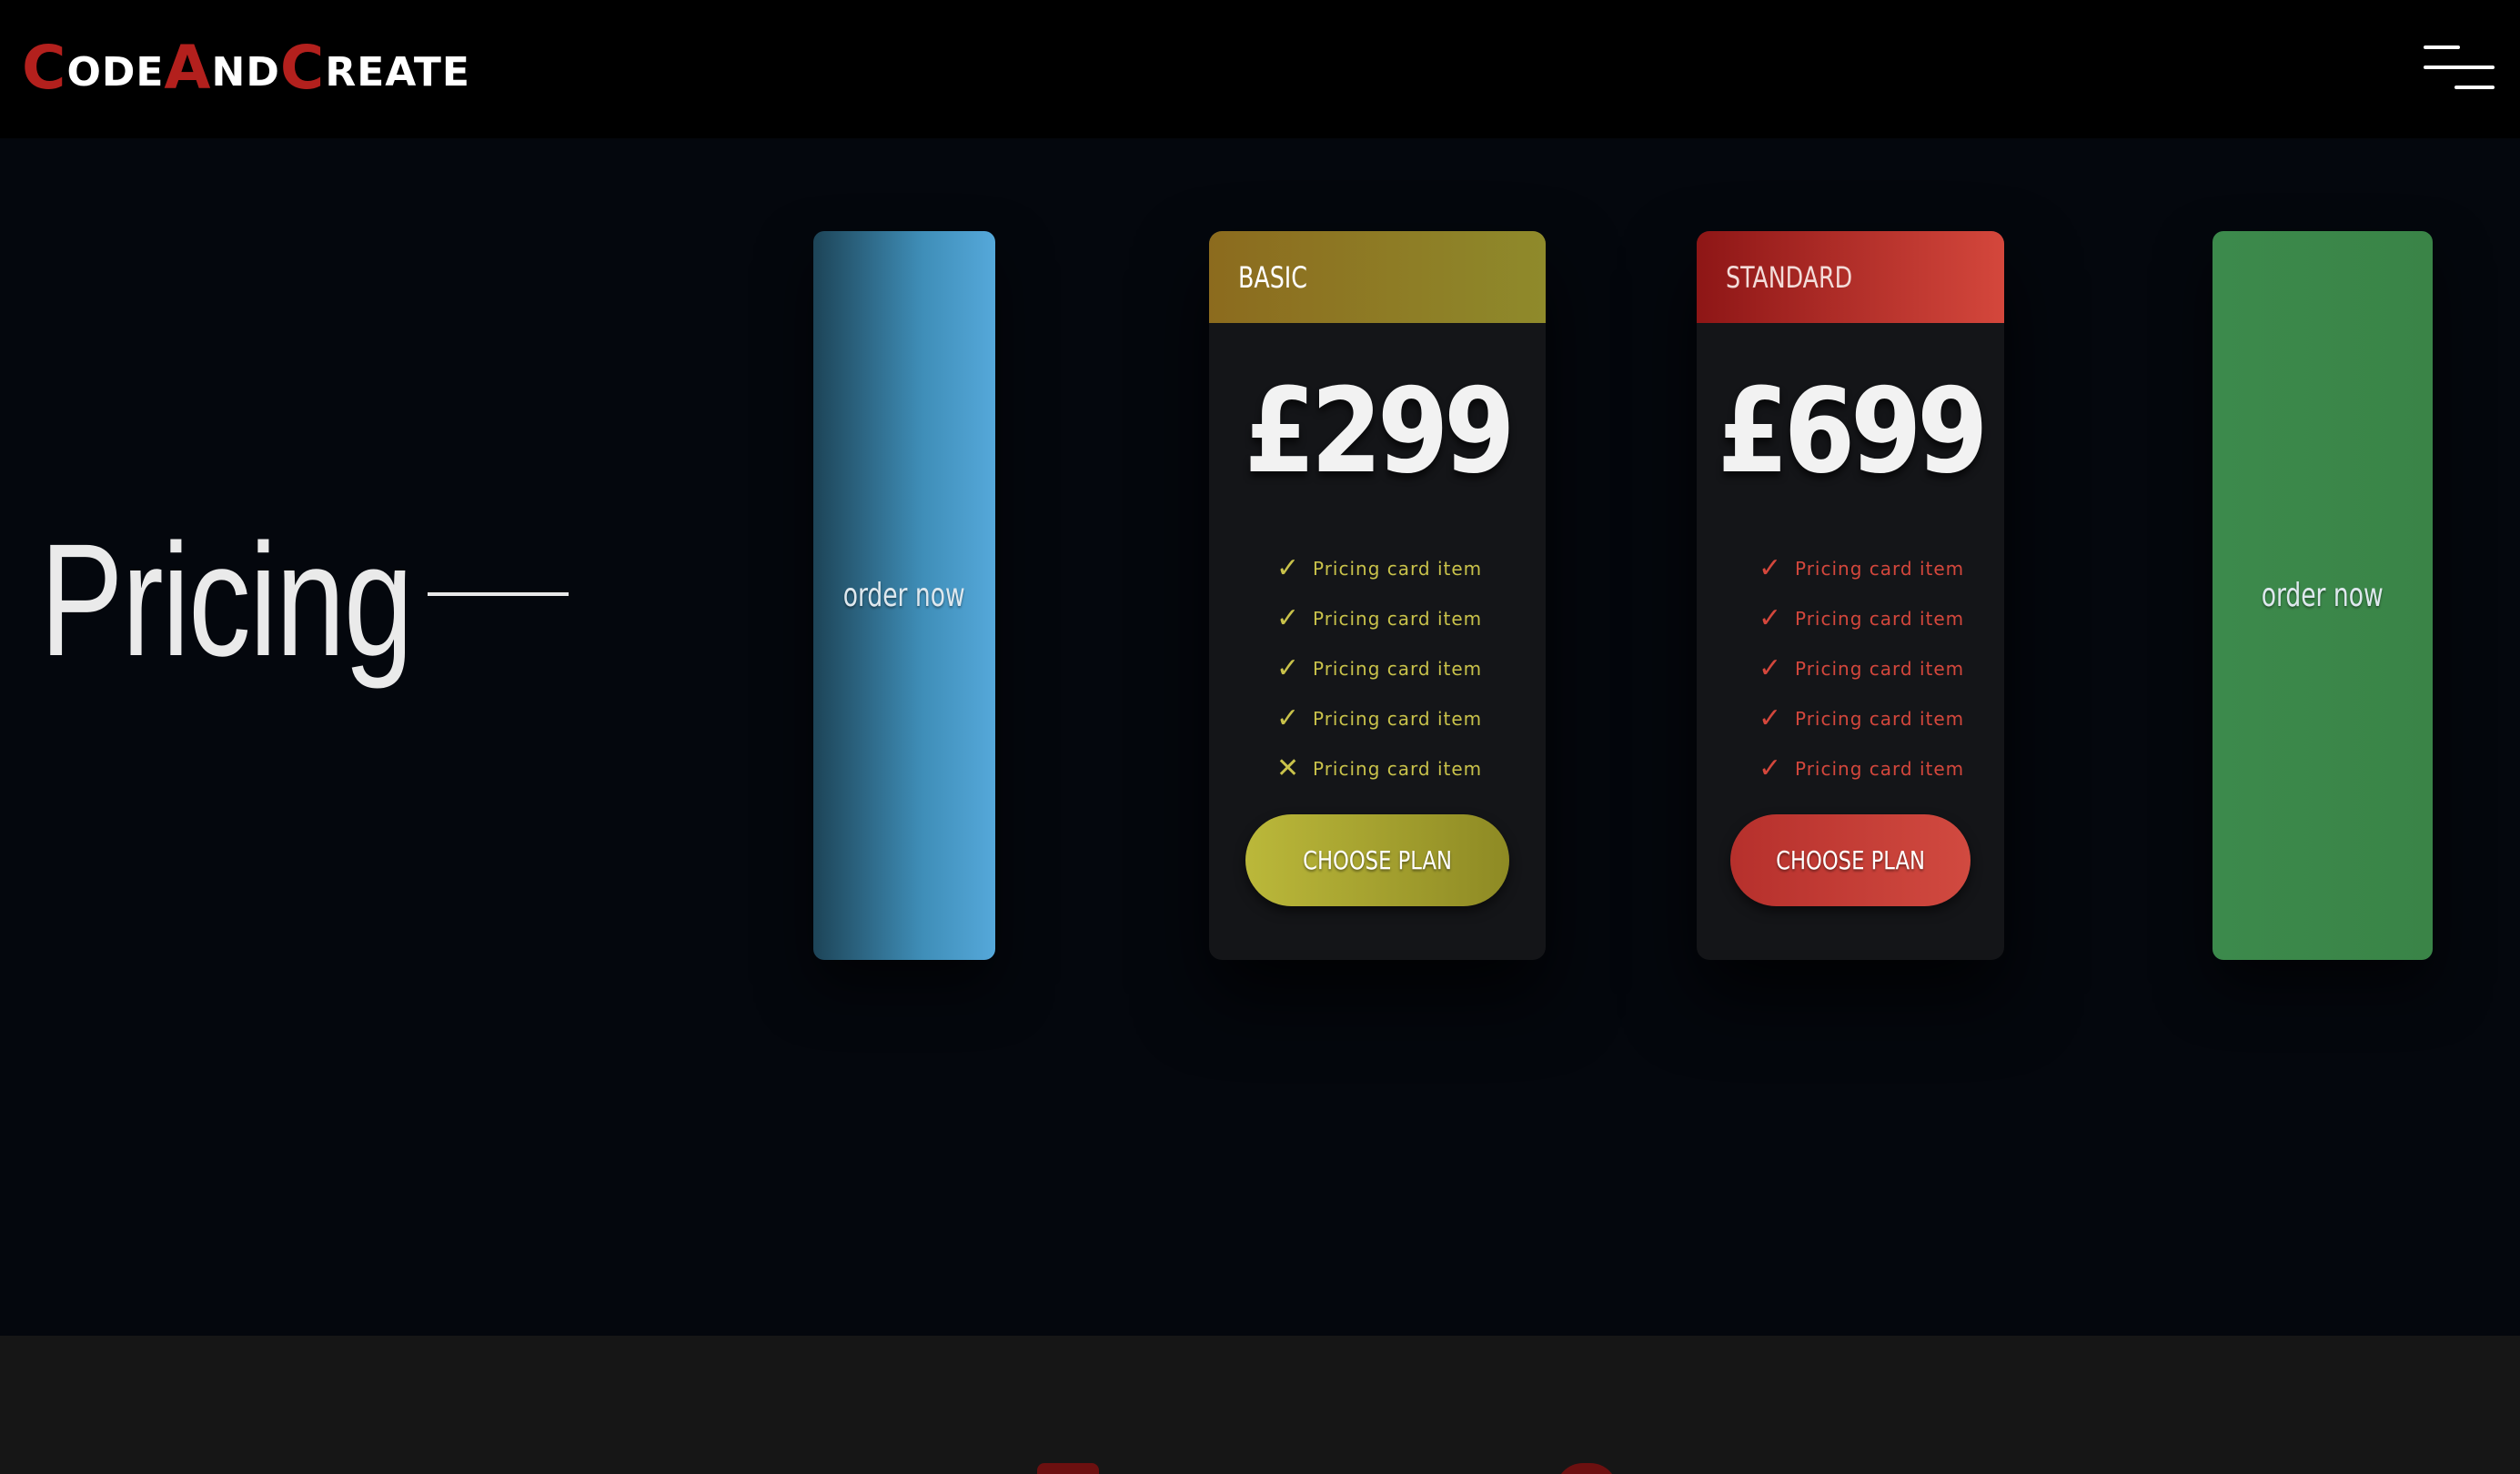  What do you see at coordinates (1853, 432) in the screenshot?
I see `plan-price: £699` at bounding box center [1853, 432].